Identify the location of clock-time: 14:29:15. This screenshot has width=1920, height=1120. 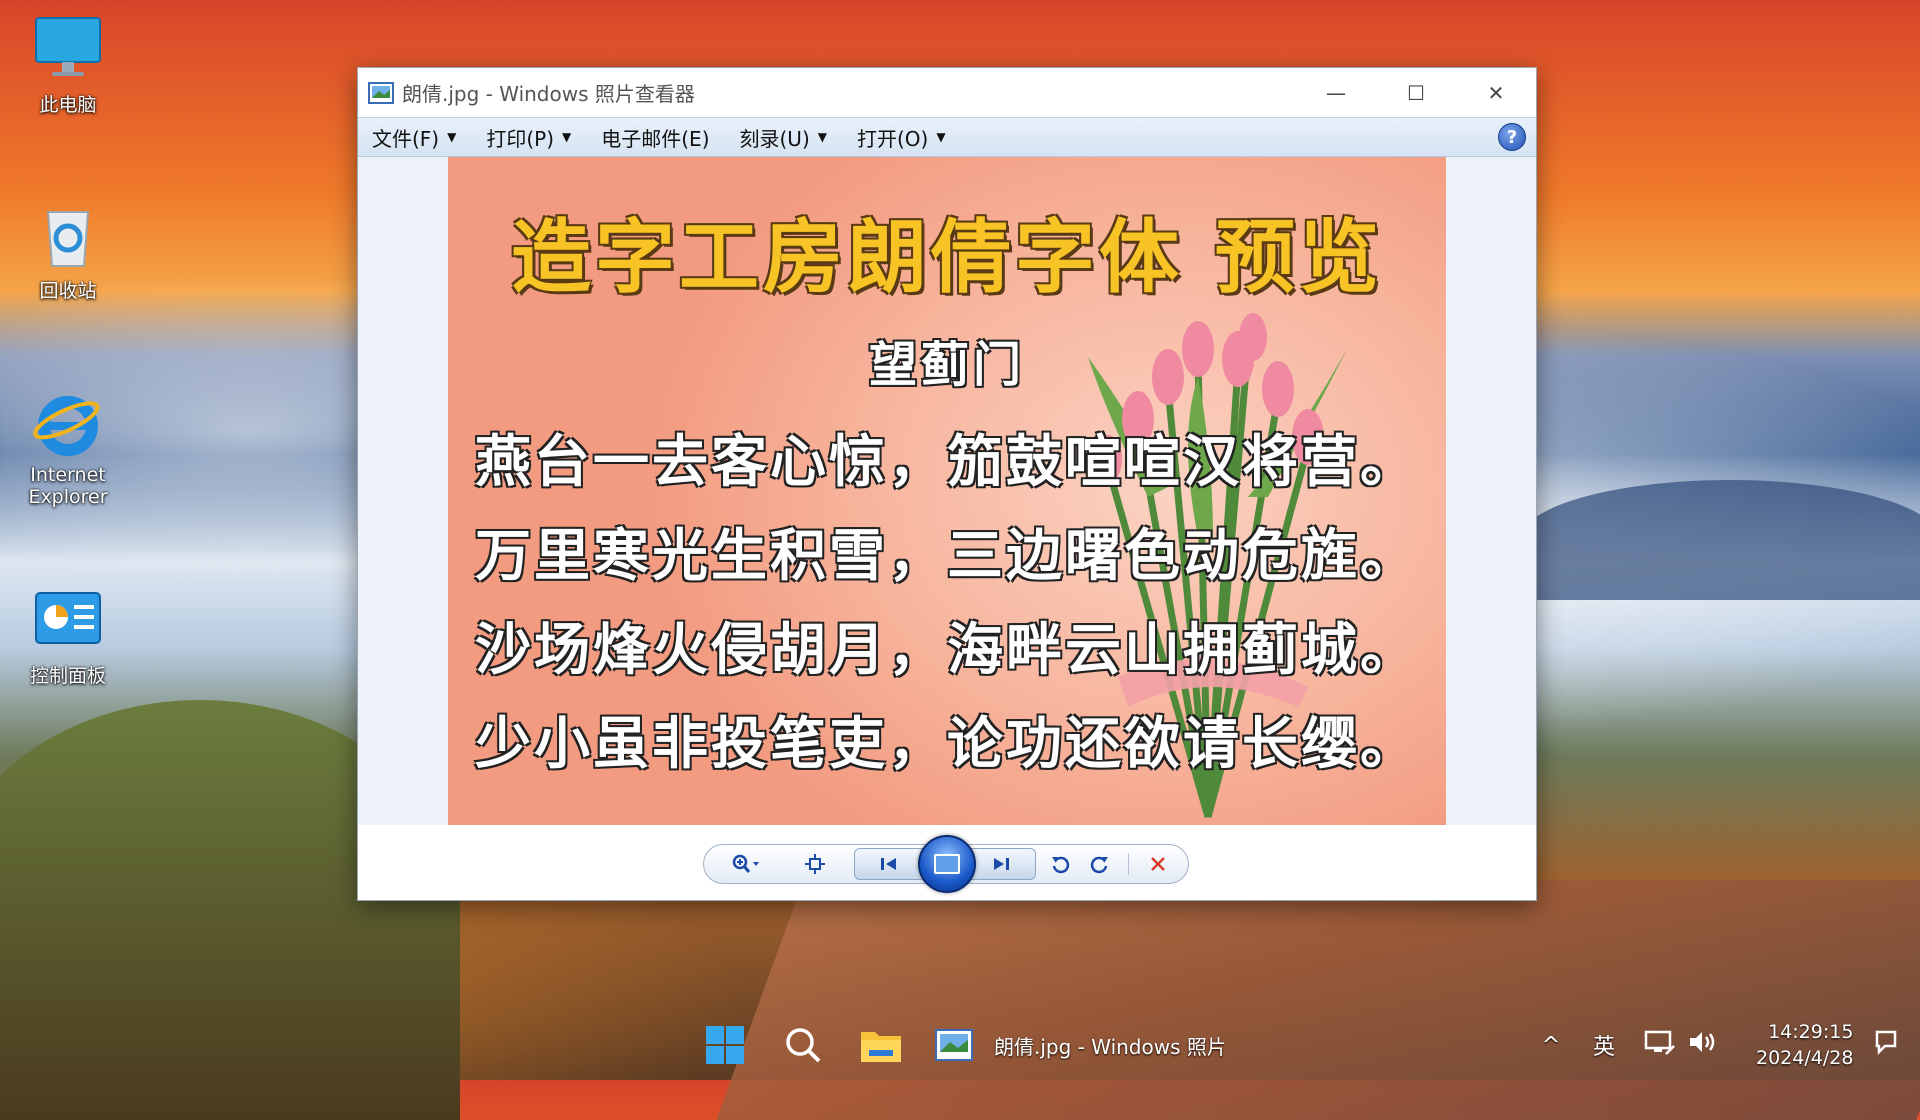
(1811, 1032).